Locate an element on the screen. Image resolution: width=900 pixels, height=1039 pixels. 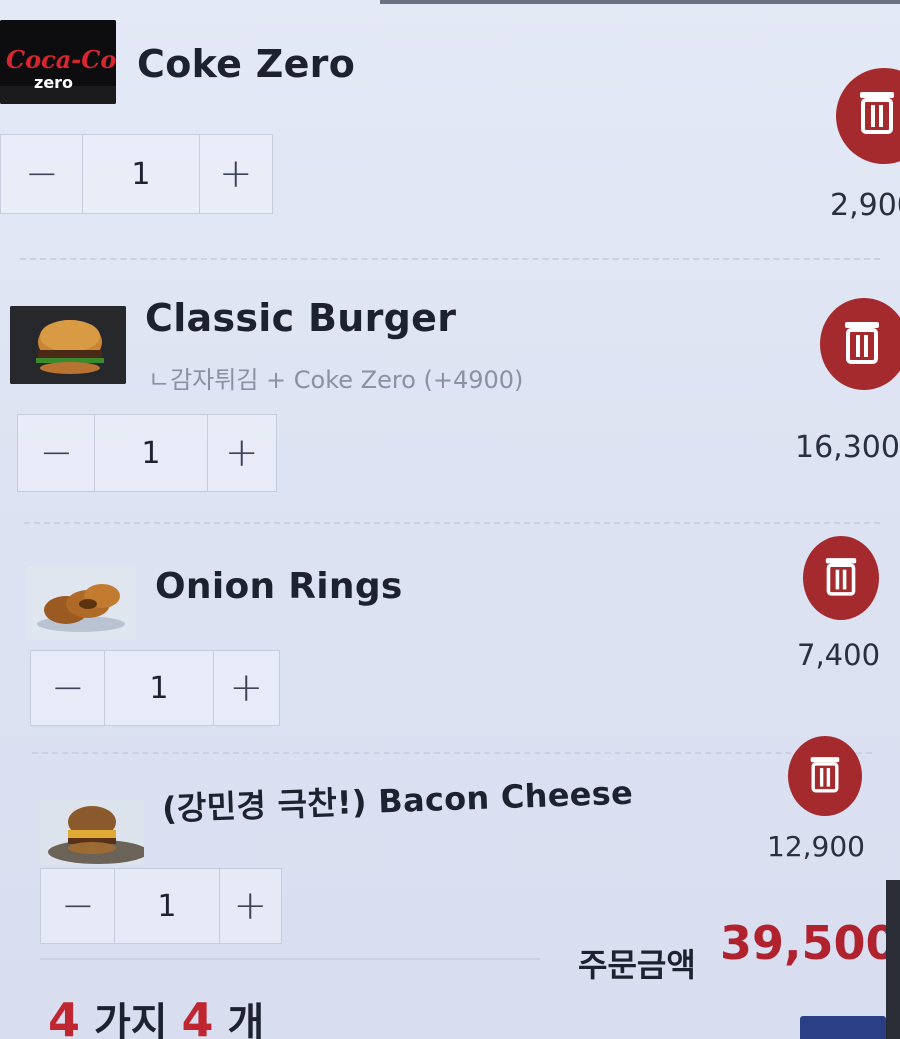
coke-logo-image: Coca-Cola zero is located at coordinates (58, 62).